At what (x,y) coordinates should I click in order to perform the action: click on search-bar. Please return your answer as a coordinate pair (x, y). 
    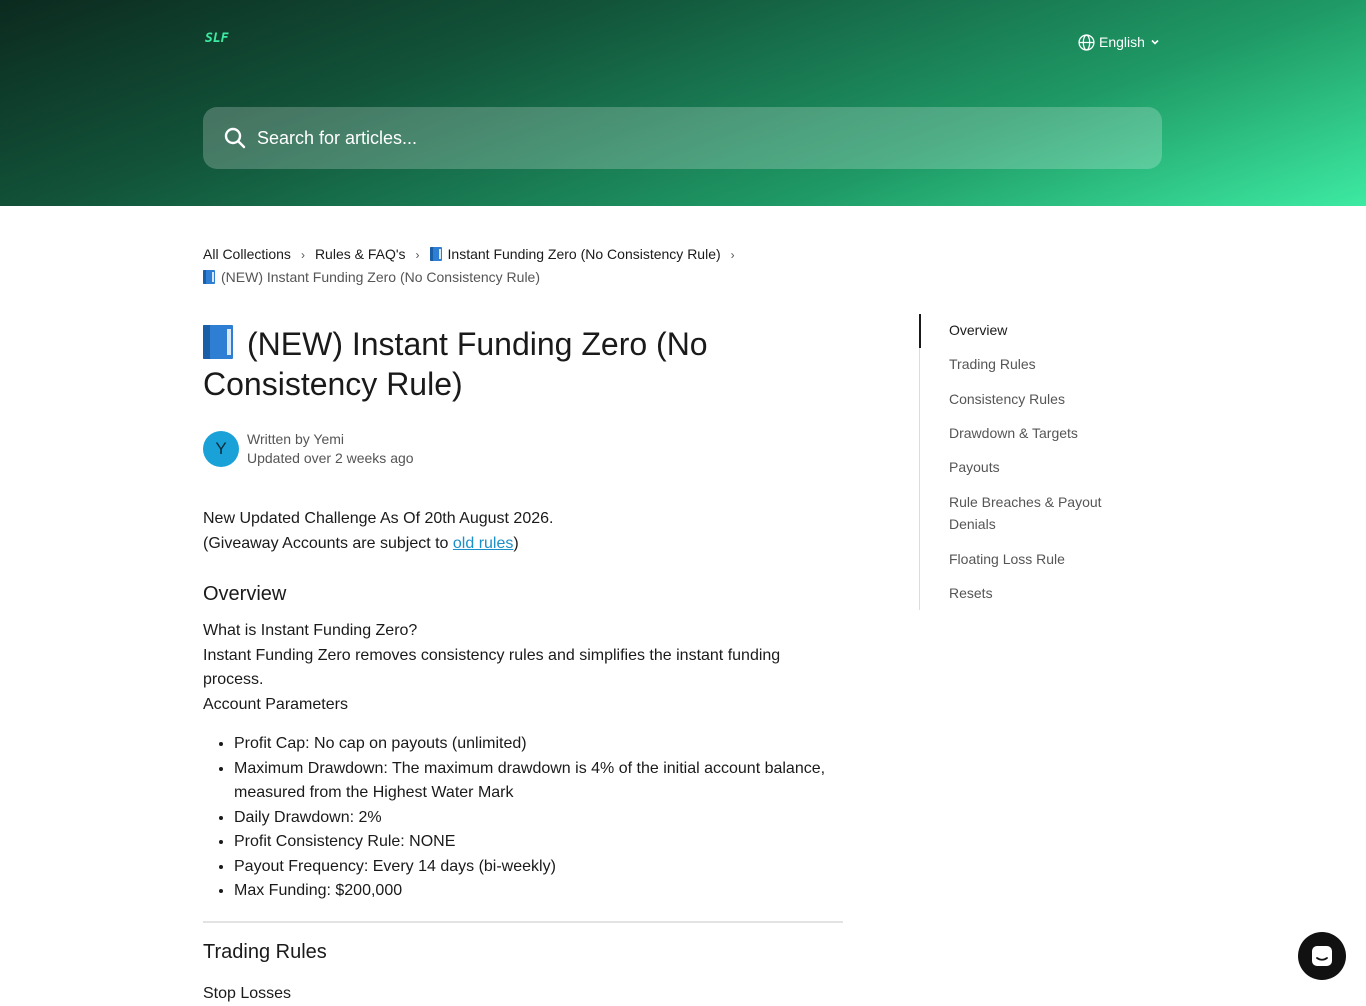
    Looking at the image, I should click on (682, 138).